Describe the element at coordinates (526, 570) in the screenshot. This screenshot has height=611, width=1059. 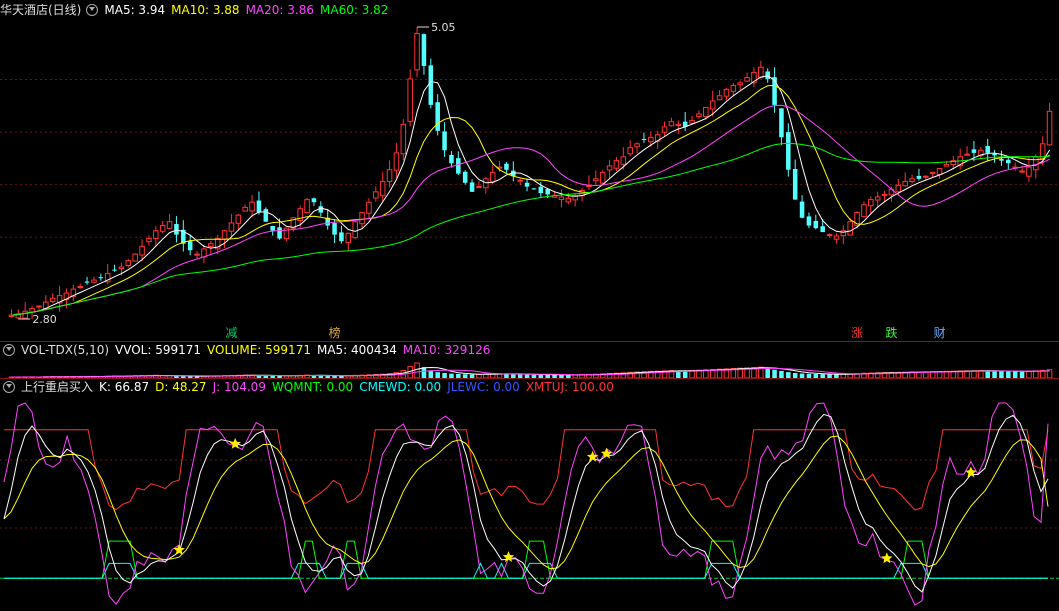
I see `cmewd-line` at that location.